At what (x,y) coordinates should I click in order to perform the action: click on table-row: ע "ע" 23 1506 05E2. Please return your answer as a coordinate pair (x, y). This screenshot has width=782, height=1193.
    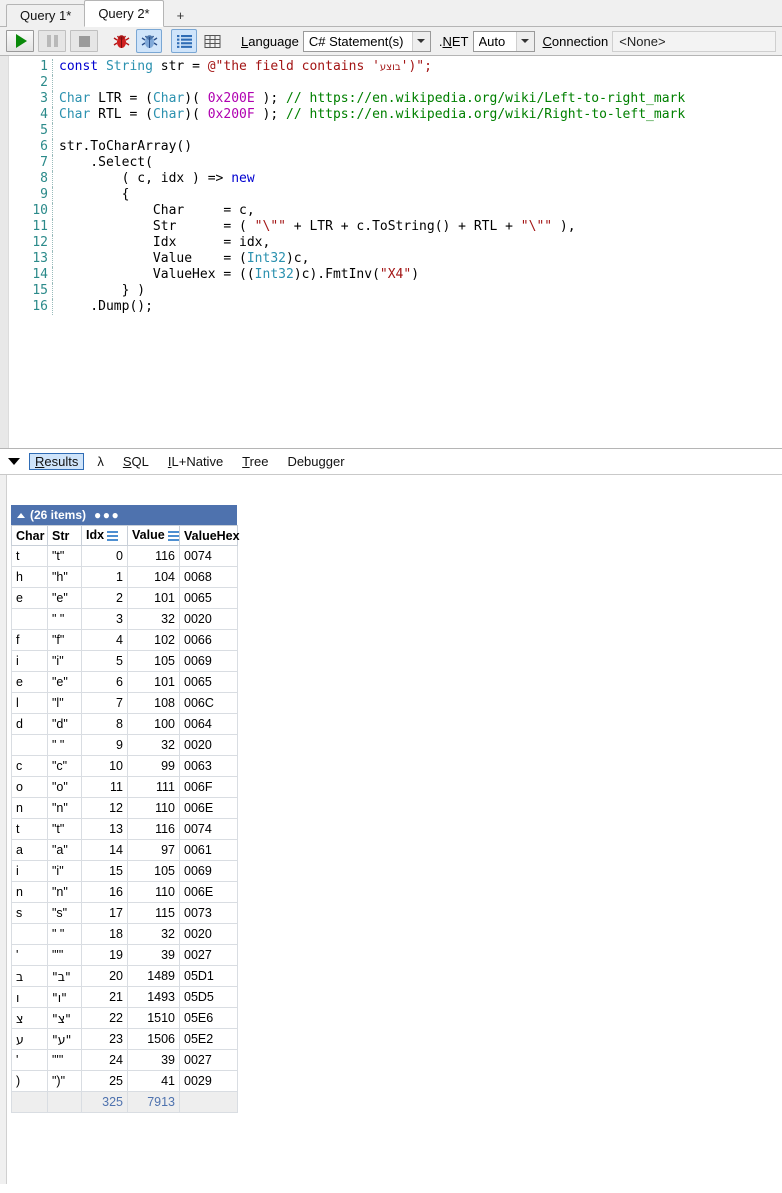
    Looking at the image, I should click on (124, 1039).